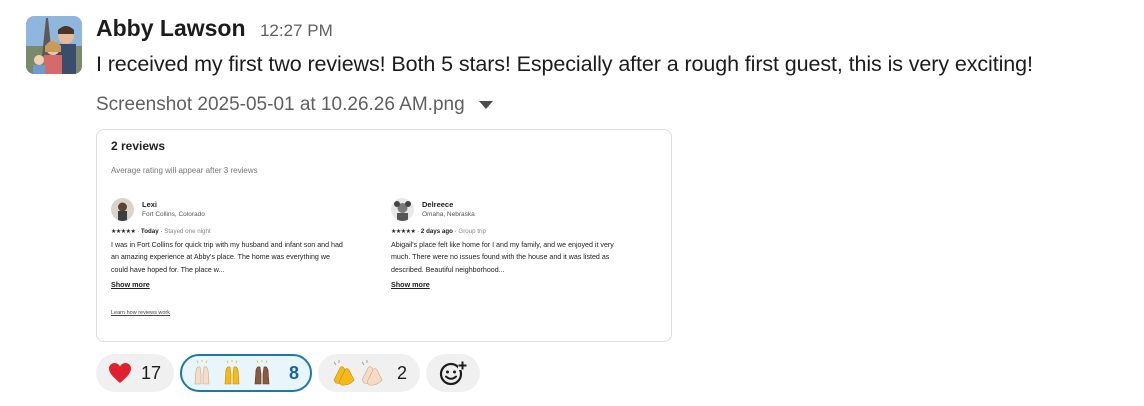 This screenshot has height=406, width=1144. What do you see at coordinates (140, 313) in the screenshot?
I see `learn-reviews-link: Learn how reviews work` at bounding box center [140, 313].